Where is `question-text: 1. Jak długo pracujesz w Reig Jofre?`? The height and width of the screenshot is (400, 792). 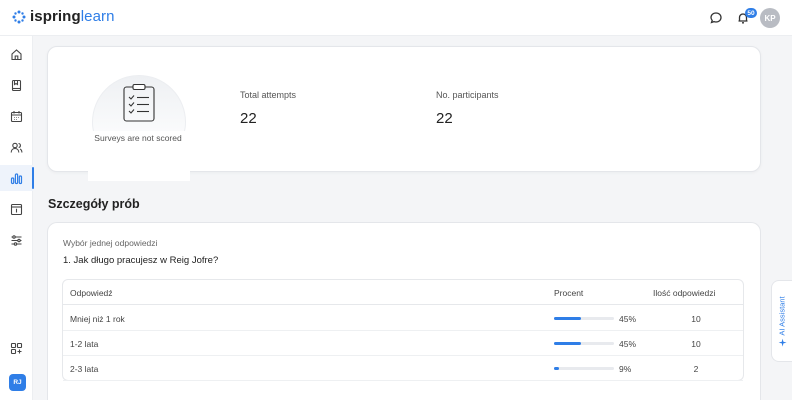
question-text: 1. Jak długo pracujesz w Reig Jofre? is located at coordinates (141, 260).